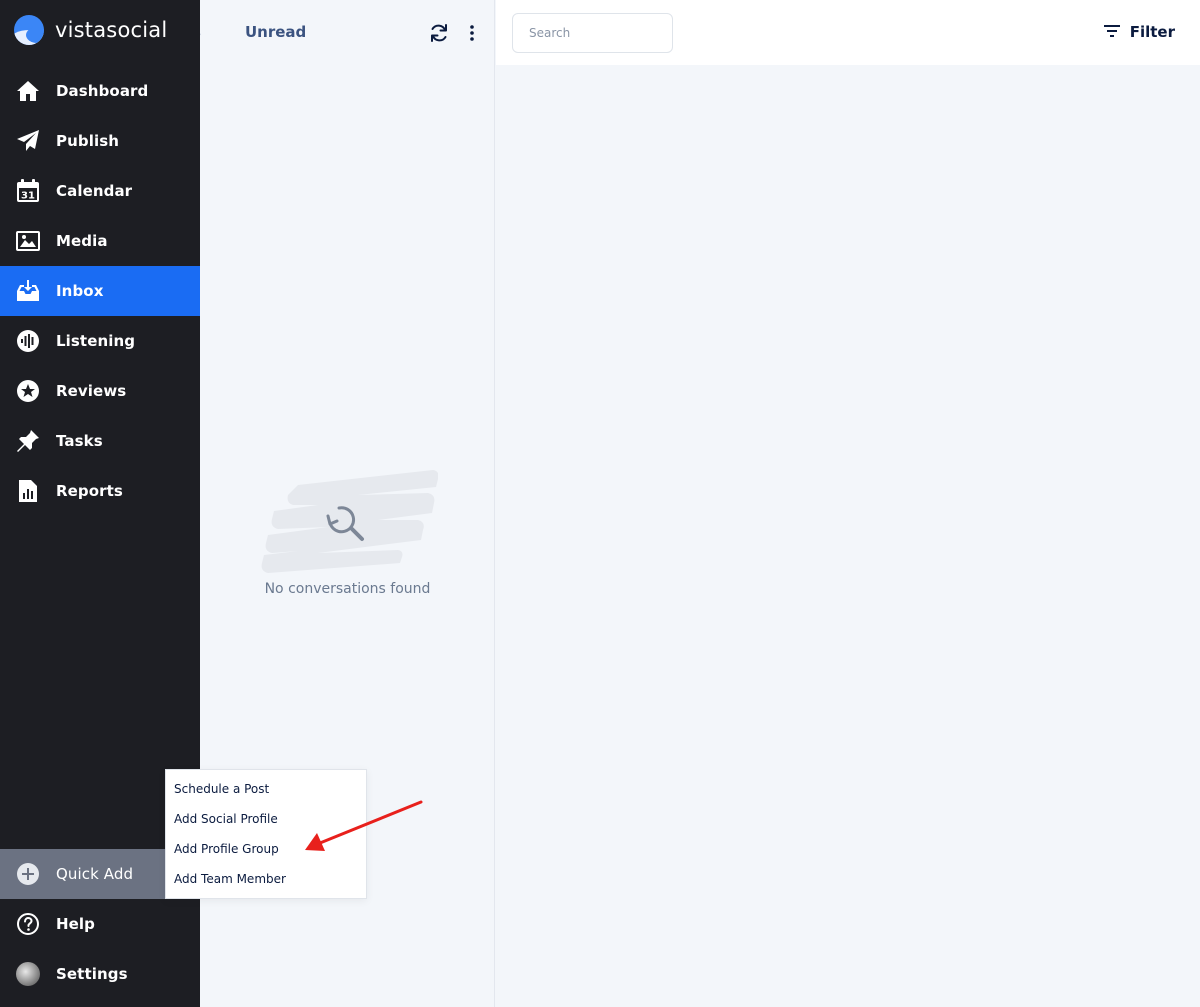  I want to click on vistasocial-logo: vistasocial, so click(90, 30).